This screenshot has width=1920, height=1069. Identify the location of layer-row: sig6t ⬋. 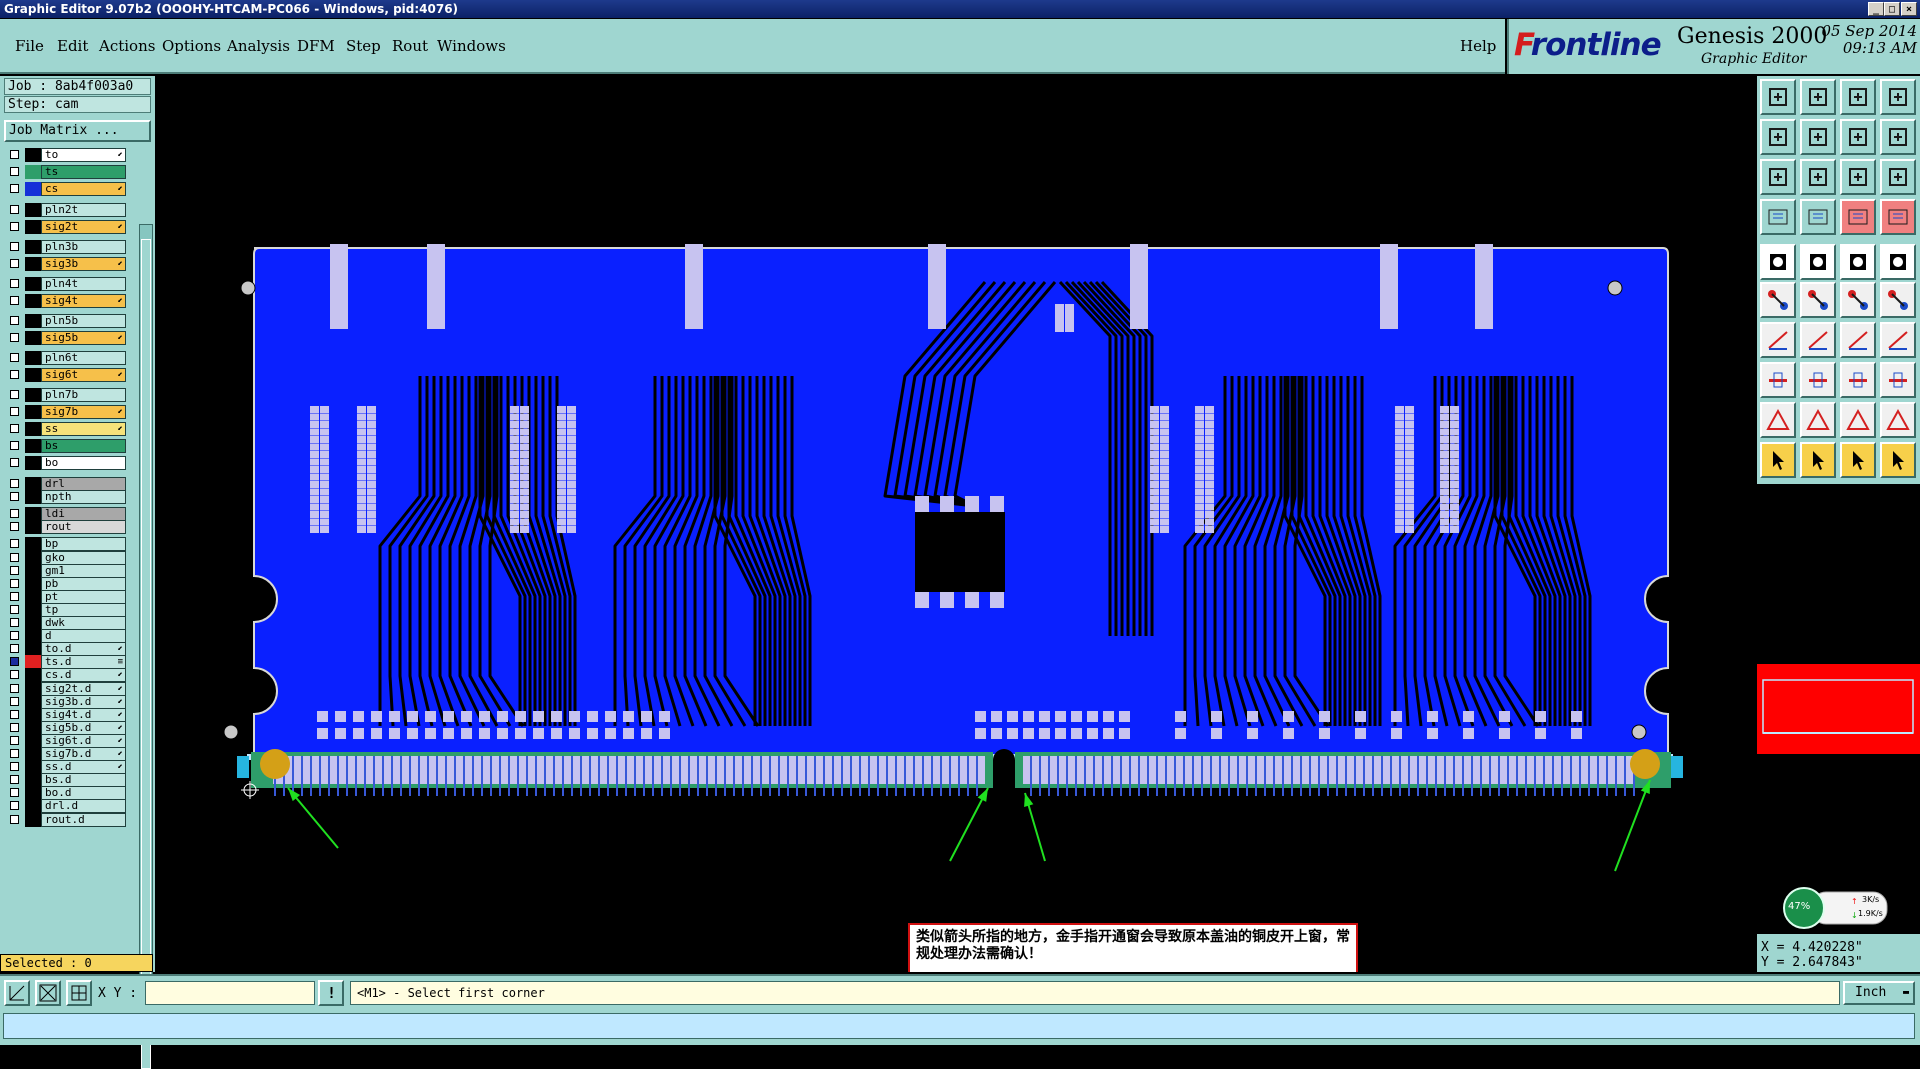
(66, 375).